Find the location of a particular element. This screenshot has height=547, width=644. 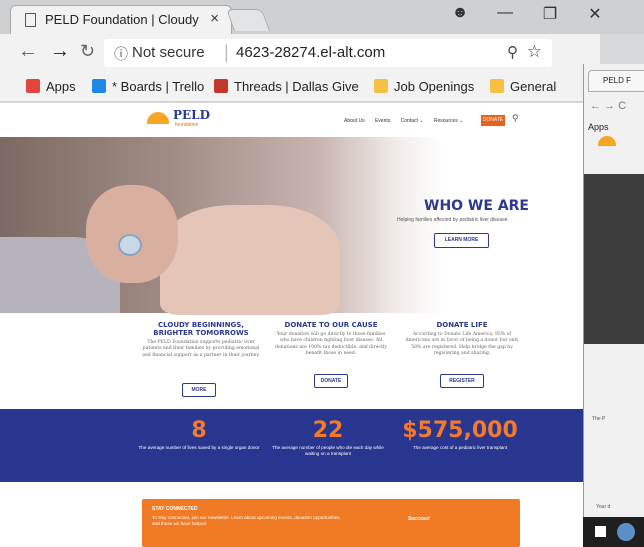

tab-strip: PELD Foundation | Cloudy × ☻ — ❐ ✕ is located at coordinates (322, 17).